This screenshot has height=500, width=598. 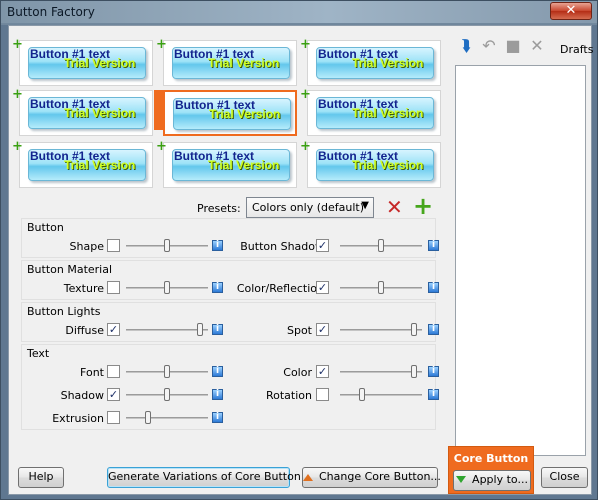 What do you see at coordinates (84, 330) in the screenshot?
I see `diffuse-label: Diffuse` at bounding box center [84, 330].